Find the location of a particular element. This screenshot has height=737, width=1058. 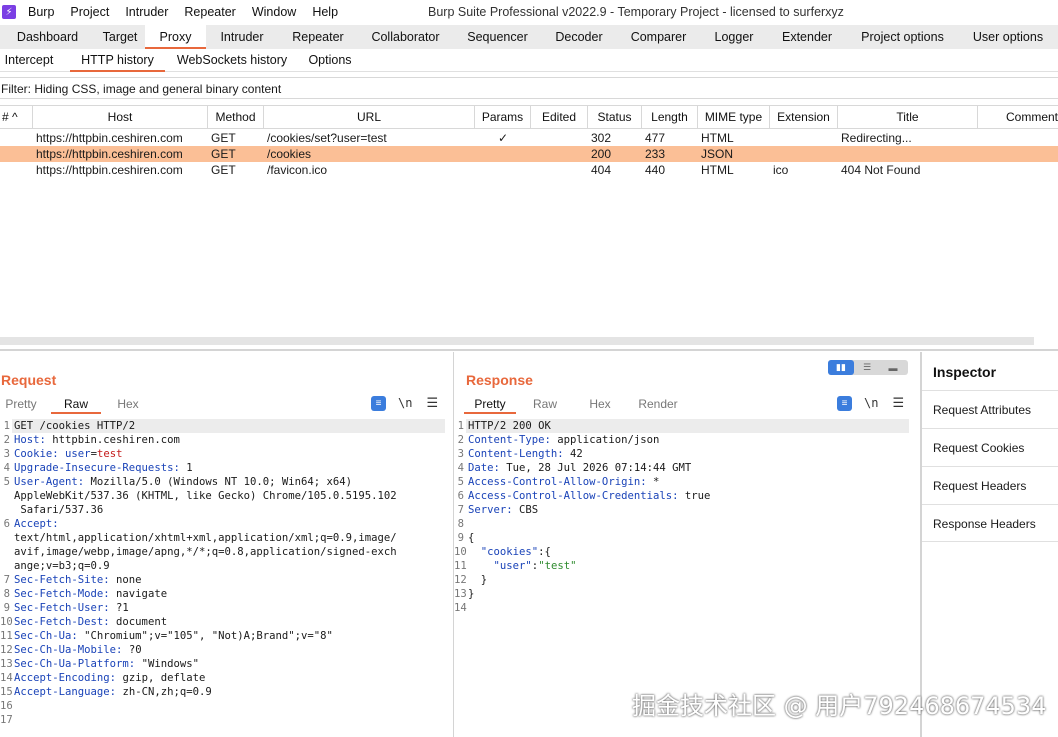

code-line: 2 Host: httpbin.ceshiren.com is located at coordinates (222, 440).